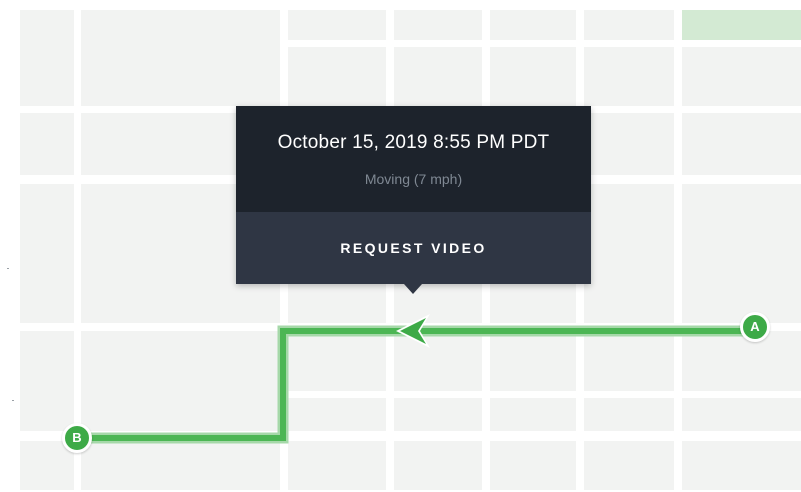 This screenshot has width=801, height=492. I want to click on request-video-button: REQUEST VIDEO, so click(413, 248).